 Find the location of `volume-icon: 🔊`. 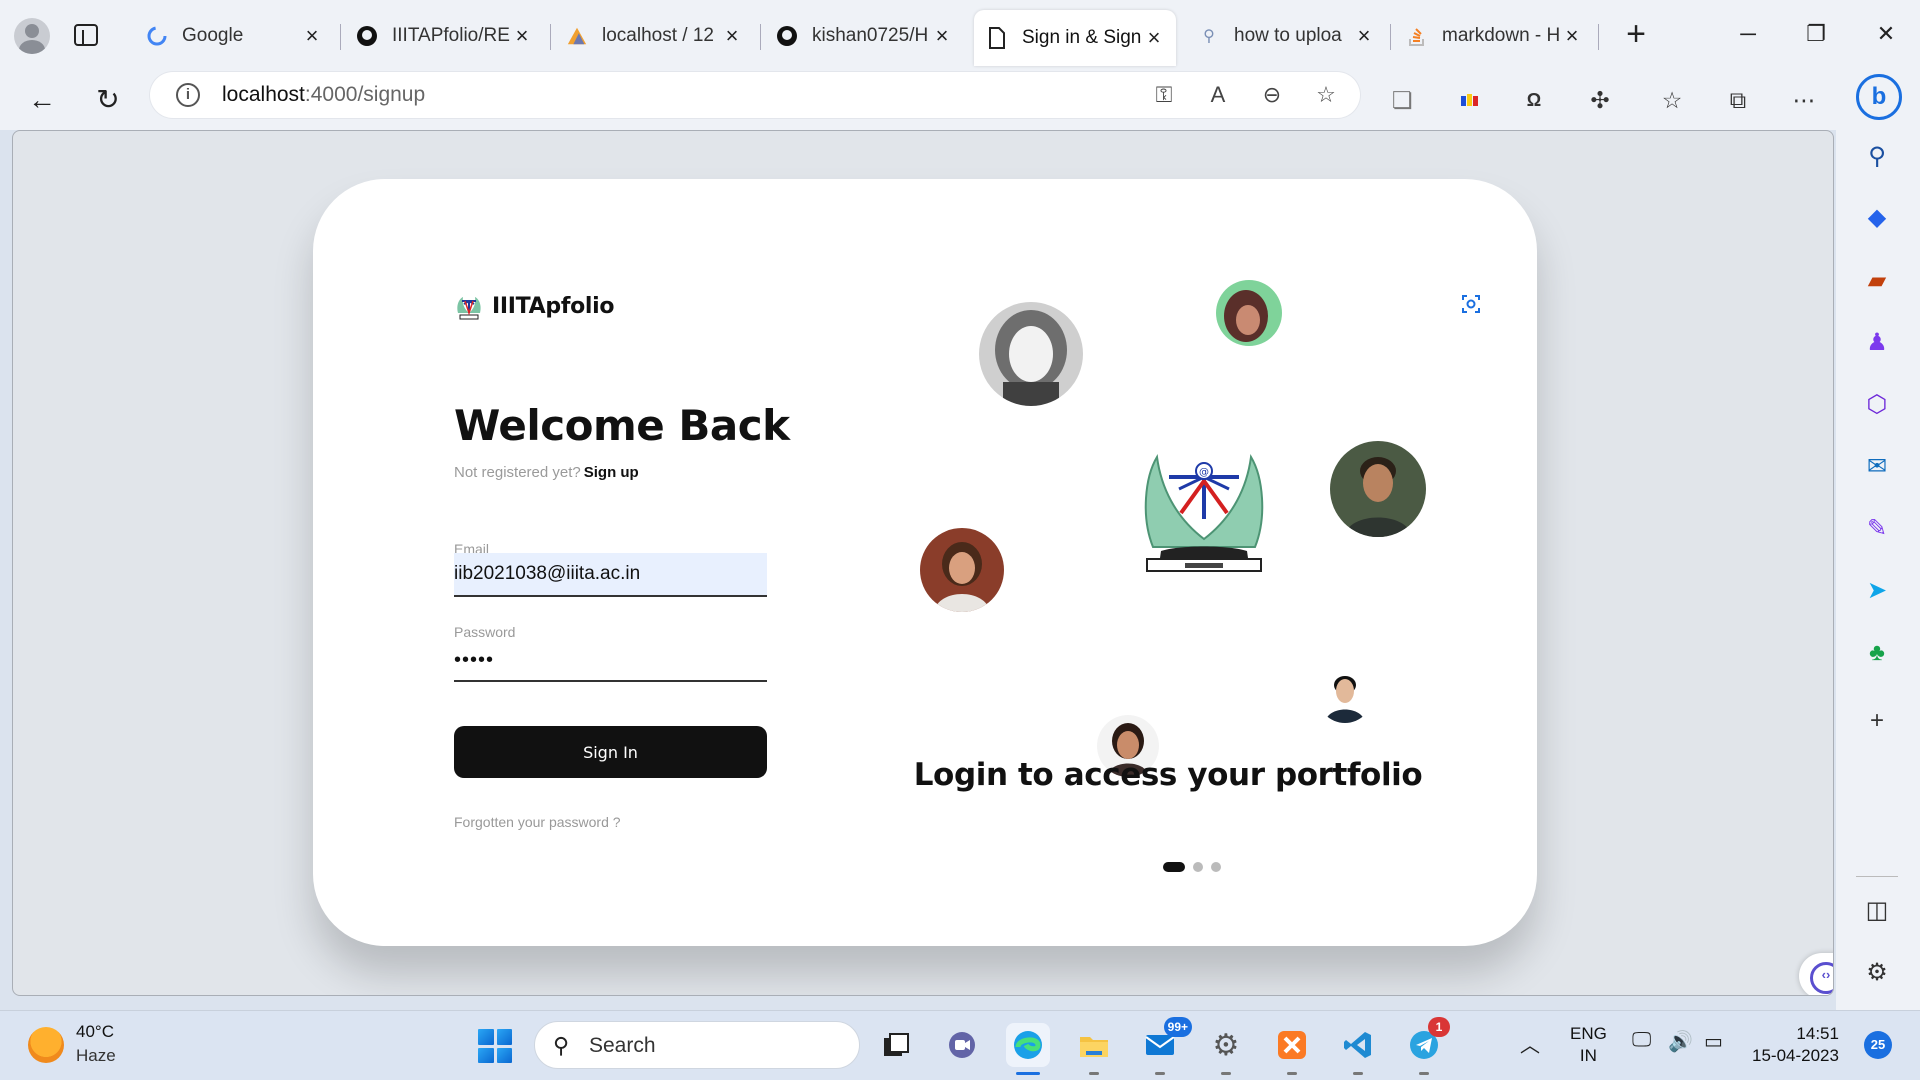

volume-icon: 🔊 is located at coordinates (1680, 1041).